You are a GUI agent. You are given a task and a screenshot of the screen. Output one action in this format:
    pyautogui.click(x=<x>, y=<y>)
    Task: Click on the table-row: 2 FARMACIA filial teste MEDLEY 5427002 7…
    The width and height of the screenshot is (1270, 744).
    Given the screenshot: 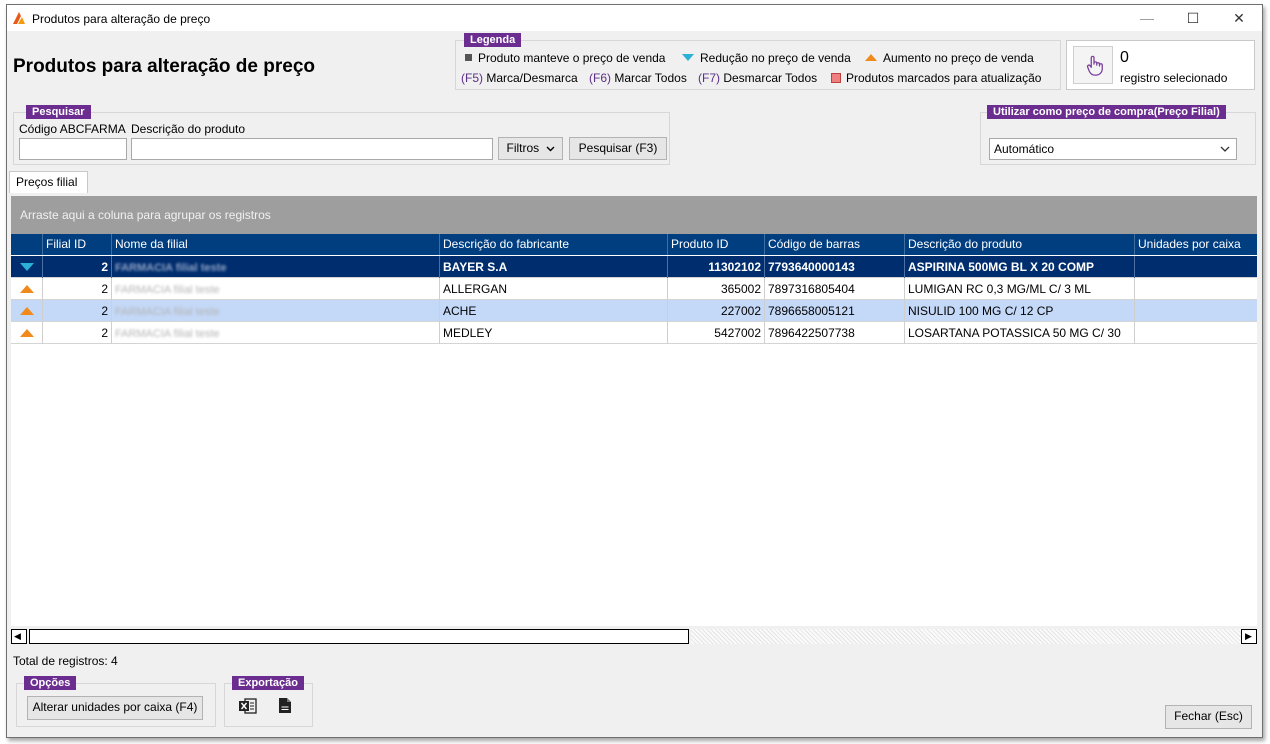 What is the action you would take?
    pyautogui.click(x=634, y=333)
    